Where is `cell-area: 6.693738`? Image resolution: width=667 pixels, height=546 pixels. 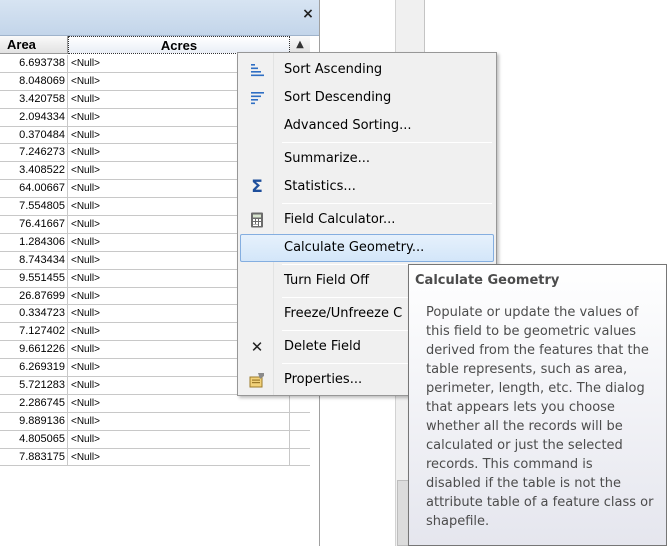 cell-area: 6.693738 is located at coordinates (34, 63).